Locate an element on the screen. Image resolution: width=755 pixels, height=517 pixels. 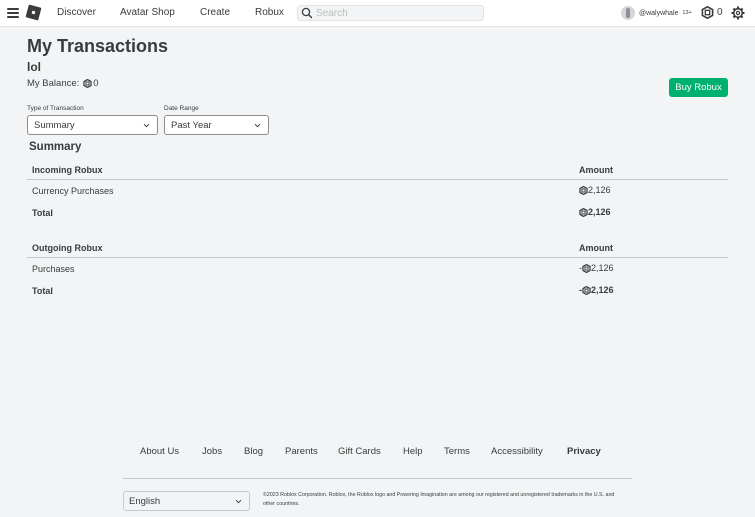
date-range-label: Date Range is located at coordinates (181, 108).